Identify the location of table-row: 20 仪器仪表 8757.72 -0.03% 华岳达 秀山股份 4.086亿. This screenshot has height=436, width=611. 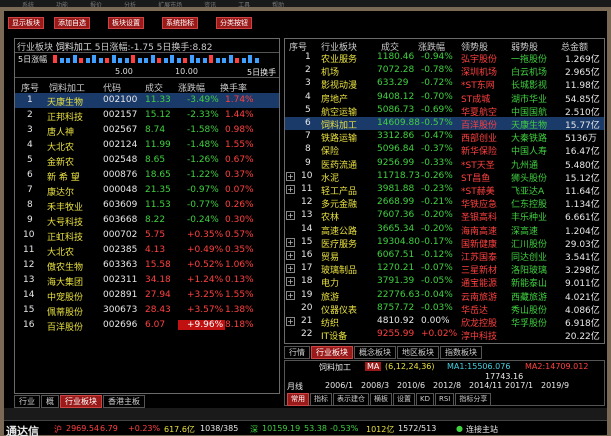
(444, 309).